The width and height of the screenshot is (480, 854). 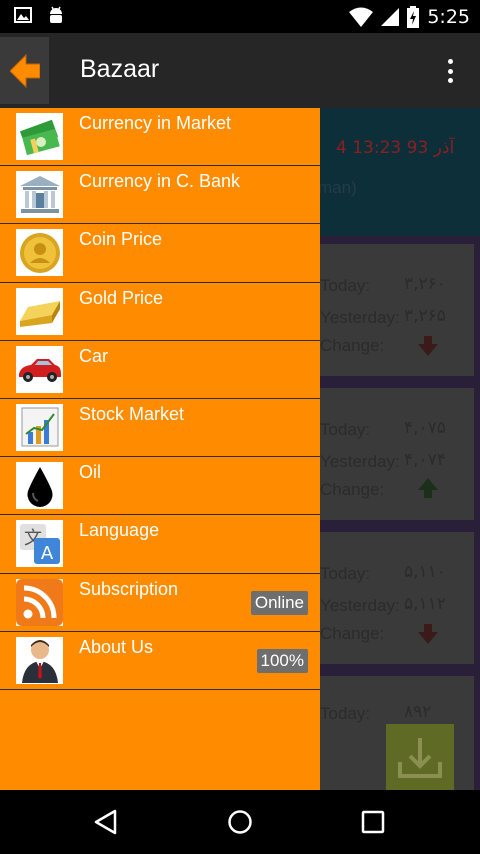 What do you see at coordinates (160, 428) in the screenshot?
I see `menu-item-stock-market: Stock Market` at bounding box center [160, 428].